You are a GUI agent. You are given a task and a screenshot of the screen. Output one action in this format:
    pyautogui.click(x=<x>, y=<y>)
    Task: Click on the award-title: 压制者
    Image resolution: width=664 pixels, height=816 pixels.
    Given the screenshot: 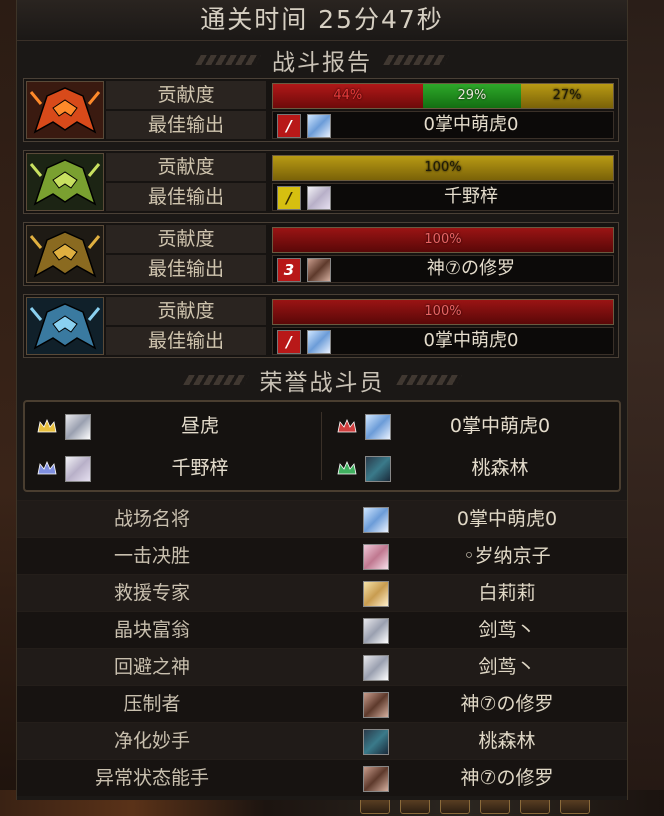 What is the action you would take?
    pyautogui.click(x=152, y=704)
    